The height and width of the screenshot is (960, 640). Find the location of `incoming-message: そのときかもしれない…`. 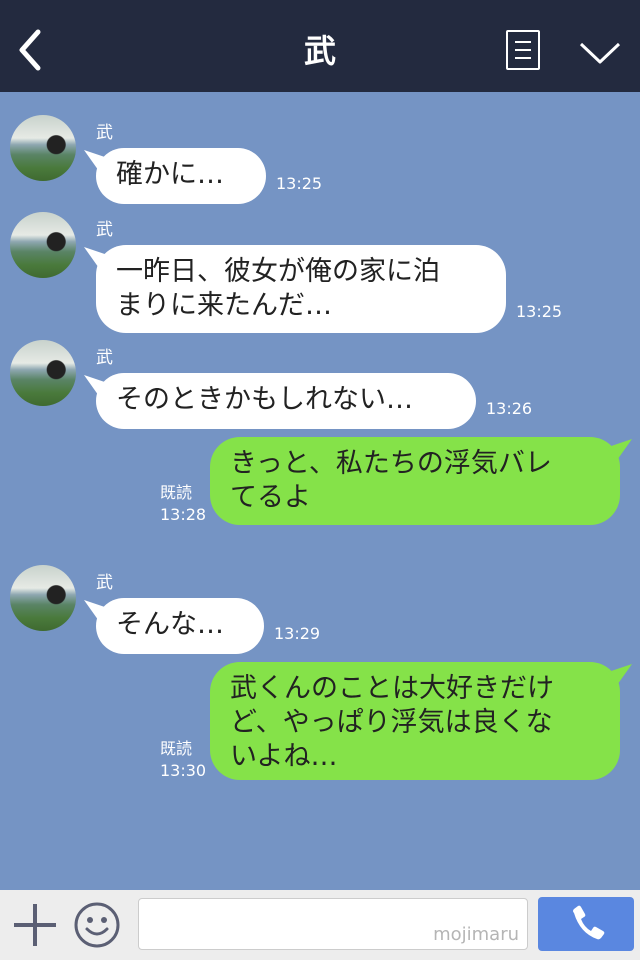

incoming-message: そのときかもしれない… is located at coordinates (286, 401).